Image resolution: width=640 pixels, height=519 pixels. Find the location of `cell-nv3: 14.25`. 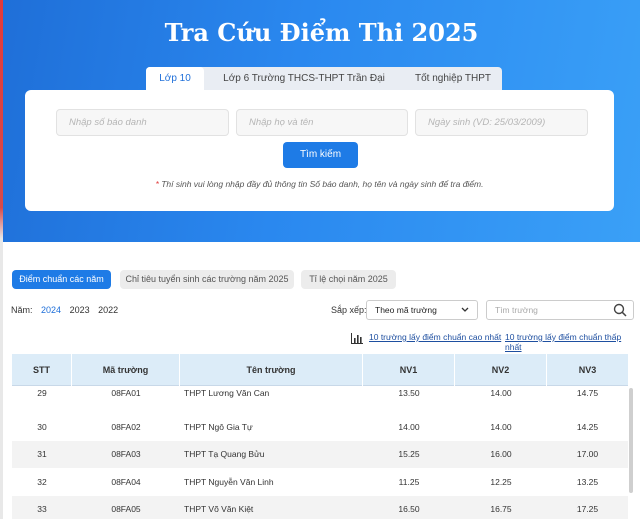

cell-nv3: 14.25 is located at coordinates (587, 427).